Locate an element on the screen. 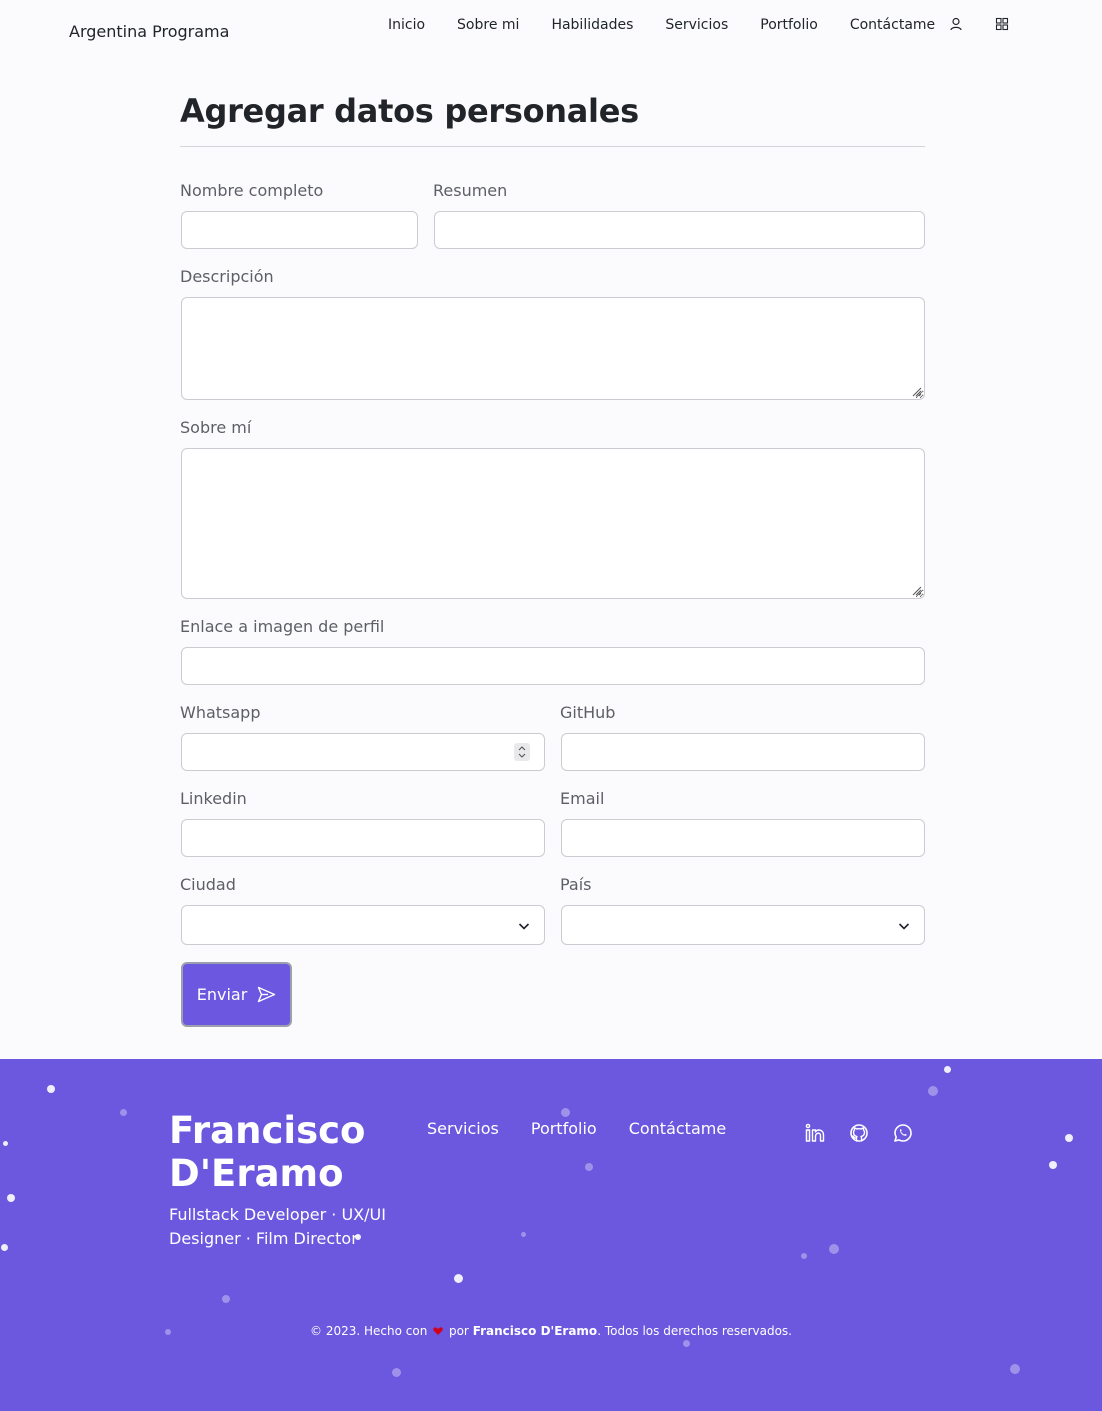 The width and height of the screenshot is (1102, 1411). resumen-input is located at coordinates (679, 230).